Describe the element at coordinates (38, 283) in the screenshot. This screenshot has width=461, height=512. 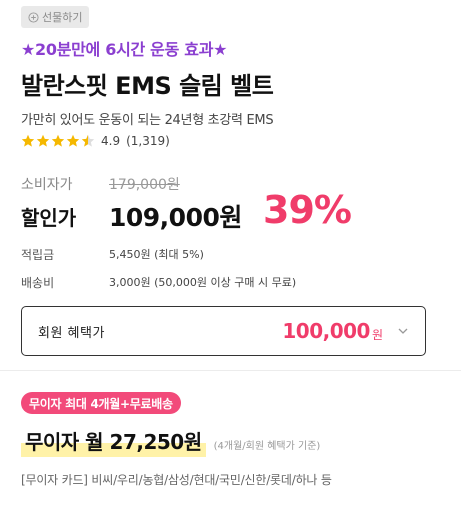
I see `shipping-label: 배송비` at that location.